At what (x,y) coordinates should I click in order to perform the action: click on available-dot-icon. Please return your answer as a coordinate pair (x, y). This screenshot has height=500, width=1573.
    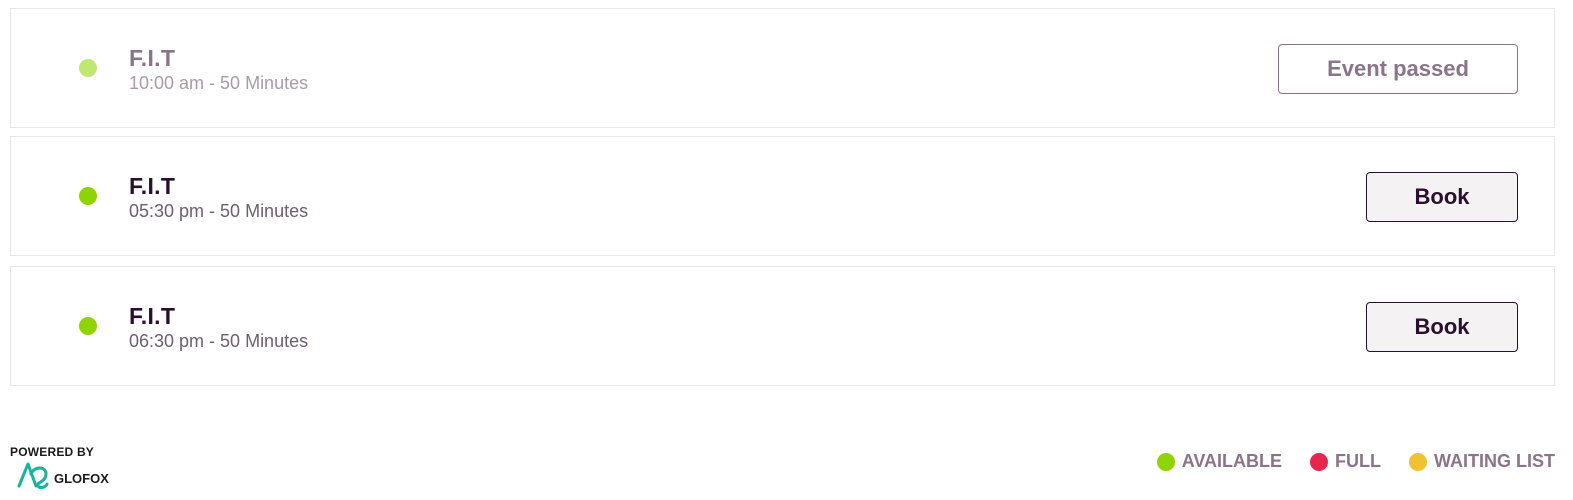
    Looking at the image, I should click on (1165, 461).